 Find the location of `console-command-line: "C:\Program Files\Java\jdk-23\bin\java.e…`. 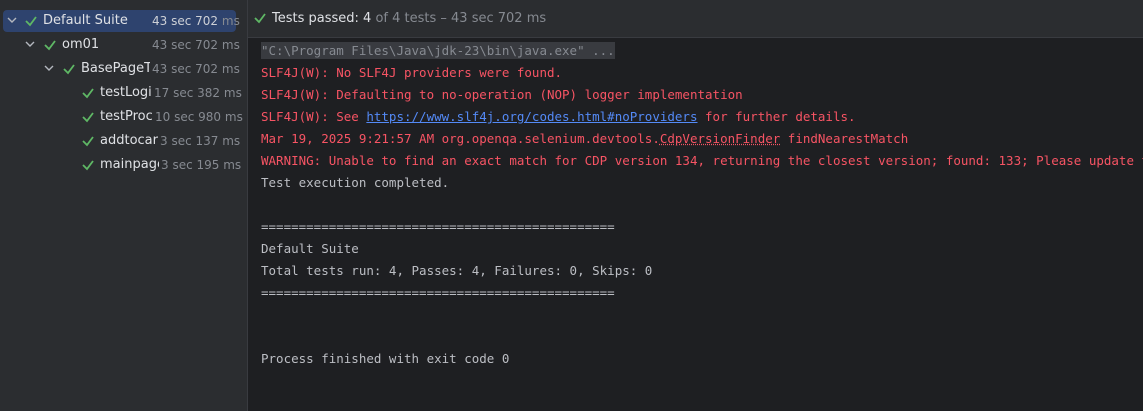

console-command-line: "C:\Program Files\Java\jdk-23\bin\java.e… is located at coordinates (438, 51).